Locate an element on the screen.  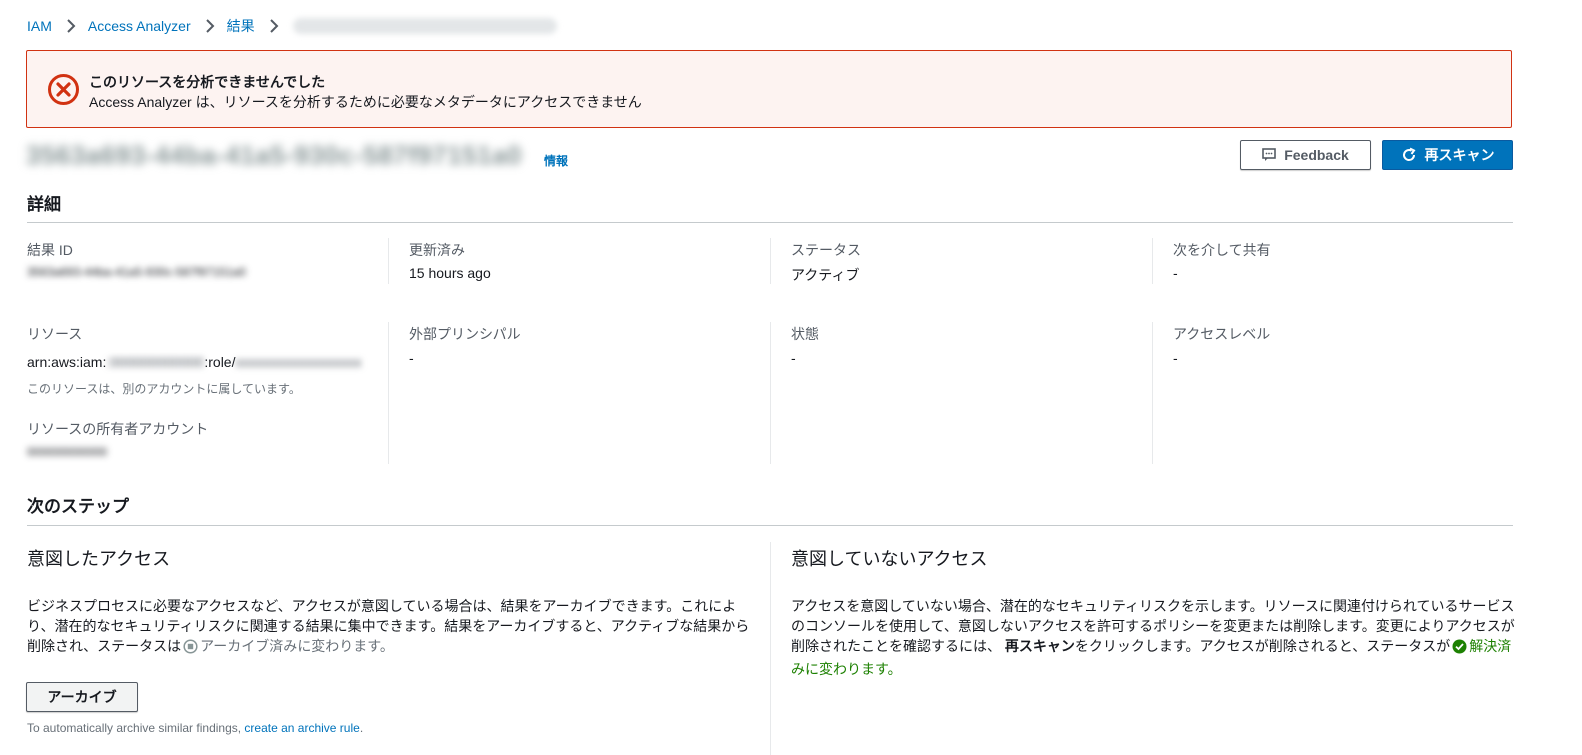
resource-arn-role: :role/ is located at coordinates (220, 362).